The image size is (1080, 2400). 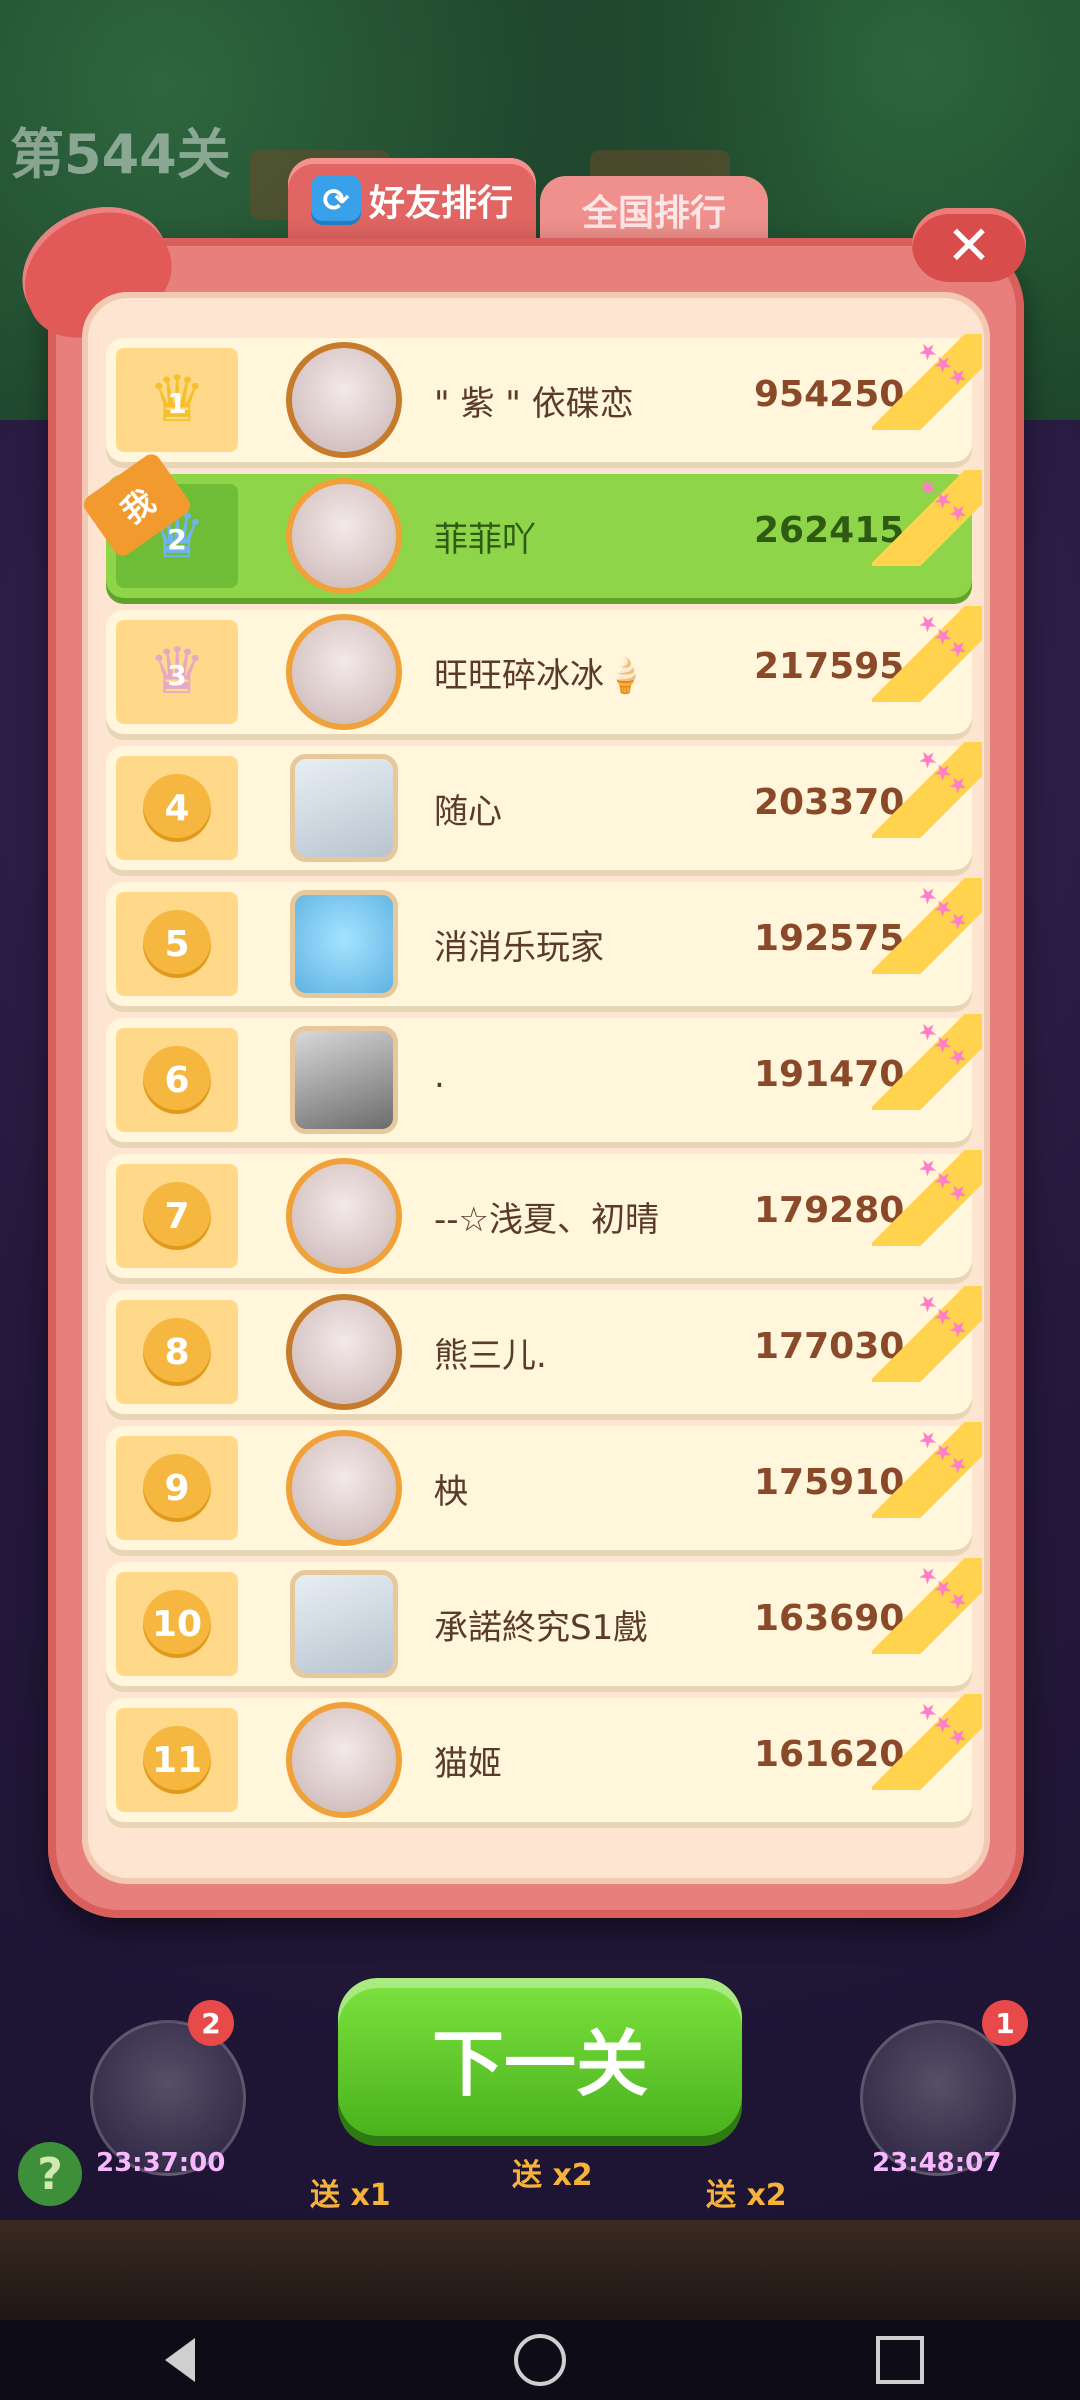 I want to click on home-button, so click(x=540, y=2360).